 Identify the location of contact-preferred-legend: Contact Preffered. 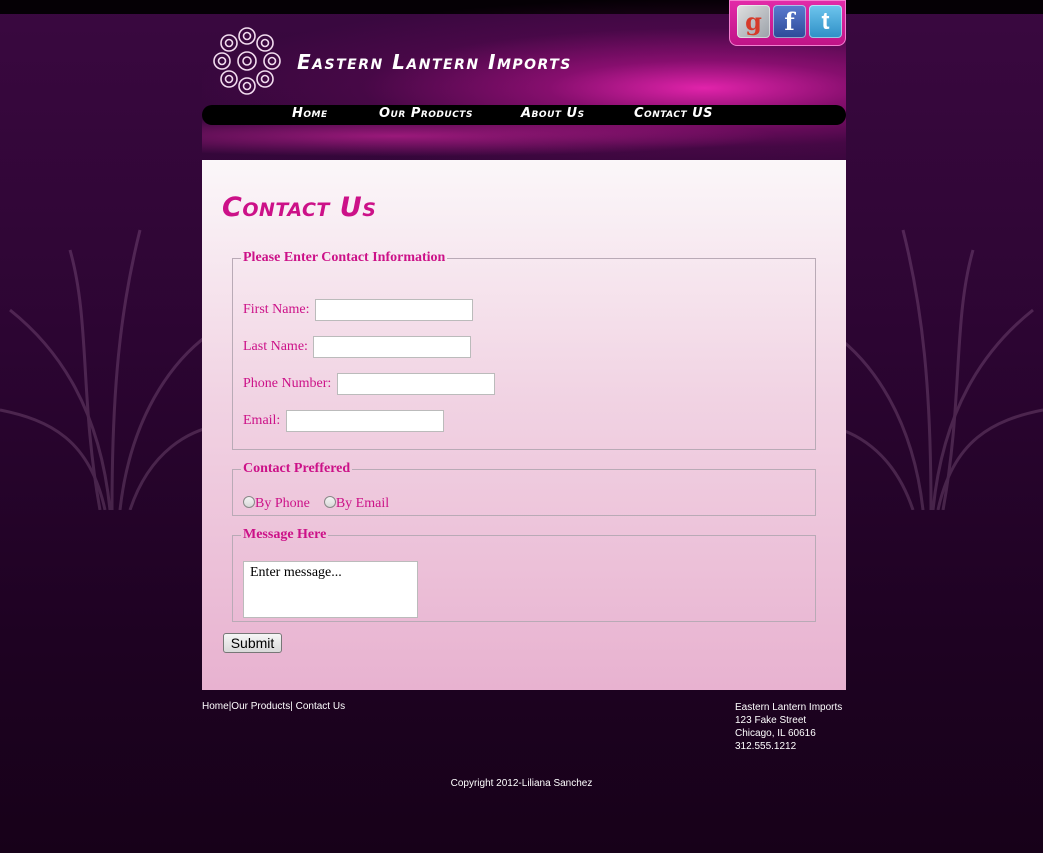
(297, 468).